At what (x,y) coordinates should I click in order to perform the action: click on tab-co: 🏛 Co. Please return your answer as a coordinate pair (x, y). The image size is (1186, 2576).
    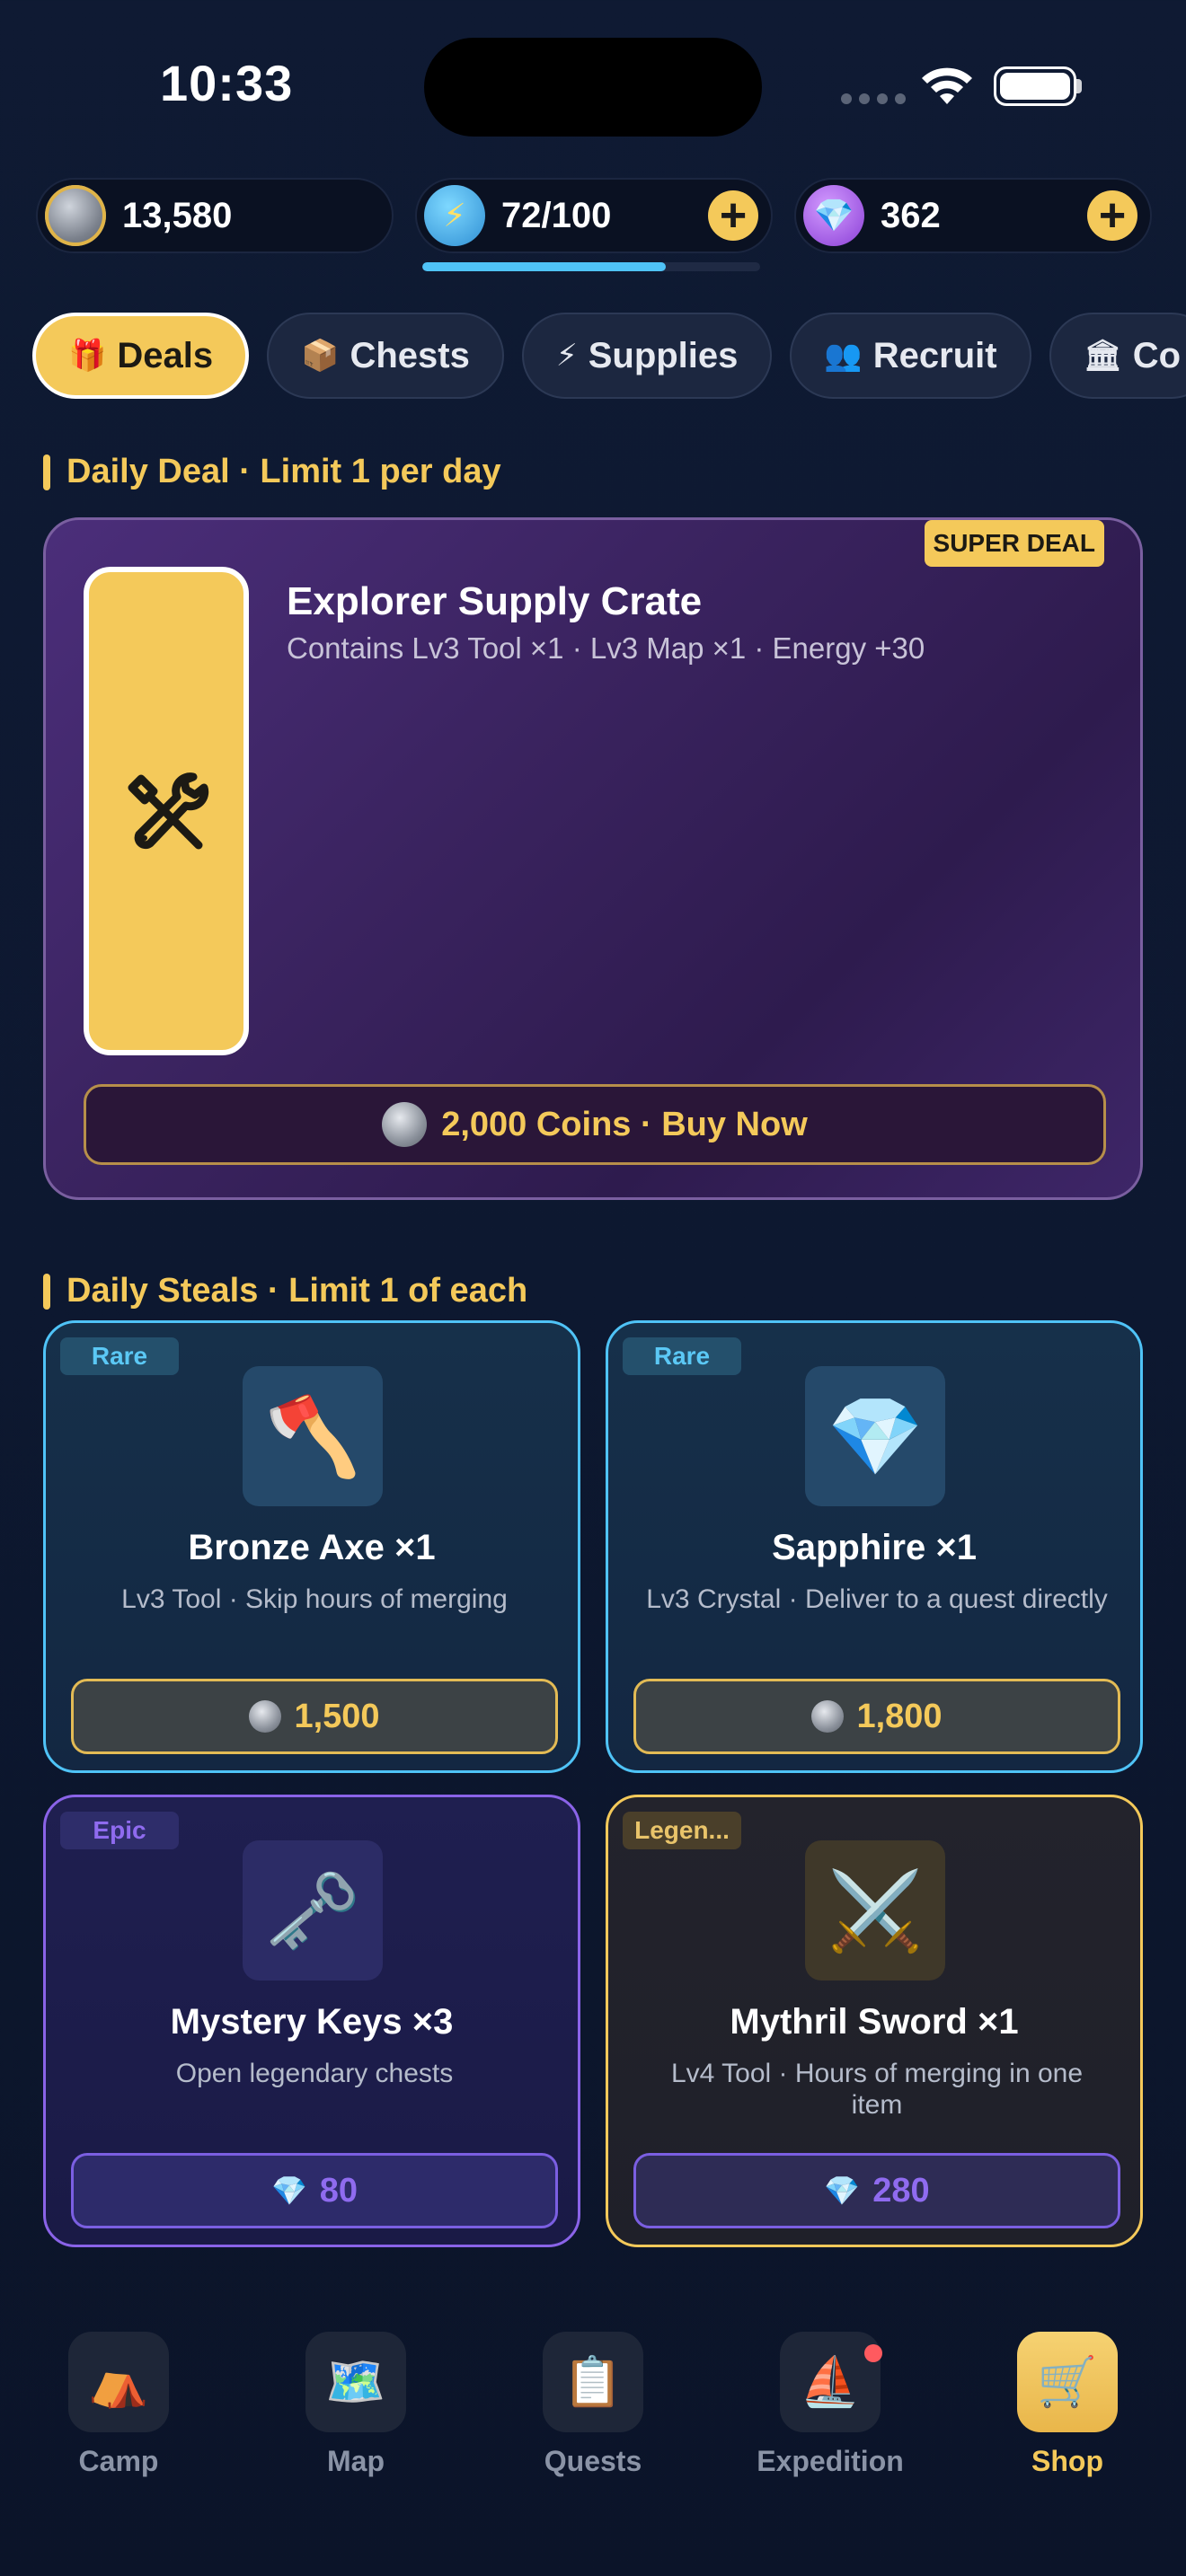
    Looking at the image, I should click on (1117, 356).